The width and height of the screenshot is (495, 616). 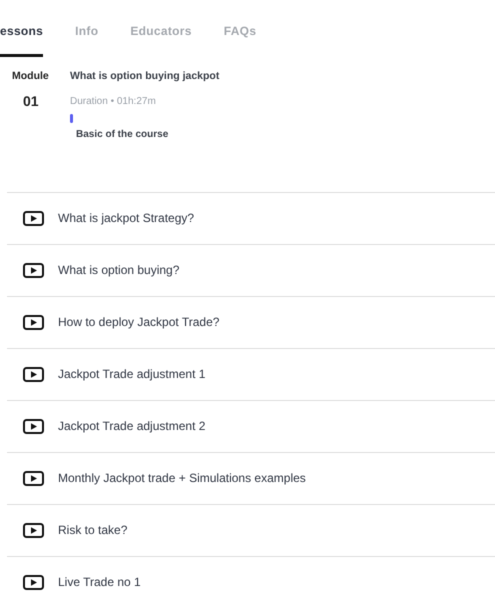 I want to click on lesson-title: What is option buying?, so click(x=119, y=270).